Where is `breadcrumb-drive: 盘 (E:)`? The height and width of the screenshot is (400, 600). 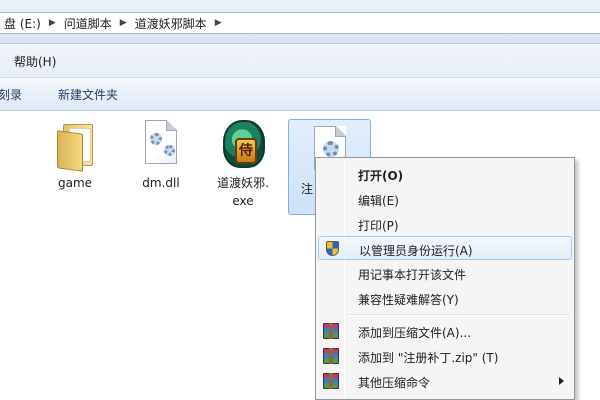 breadcrumb-drive: 盘 (E:) is located at coordinates (22, 23).